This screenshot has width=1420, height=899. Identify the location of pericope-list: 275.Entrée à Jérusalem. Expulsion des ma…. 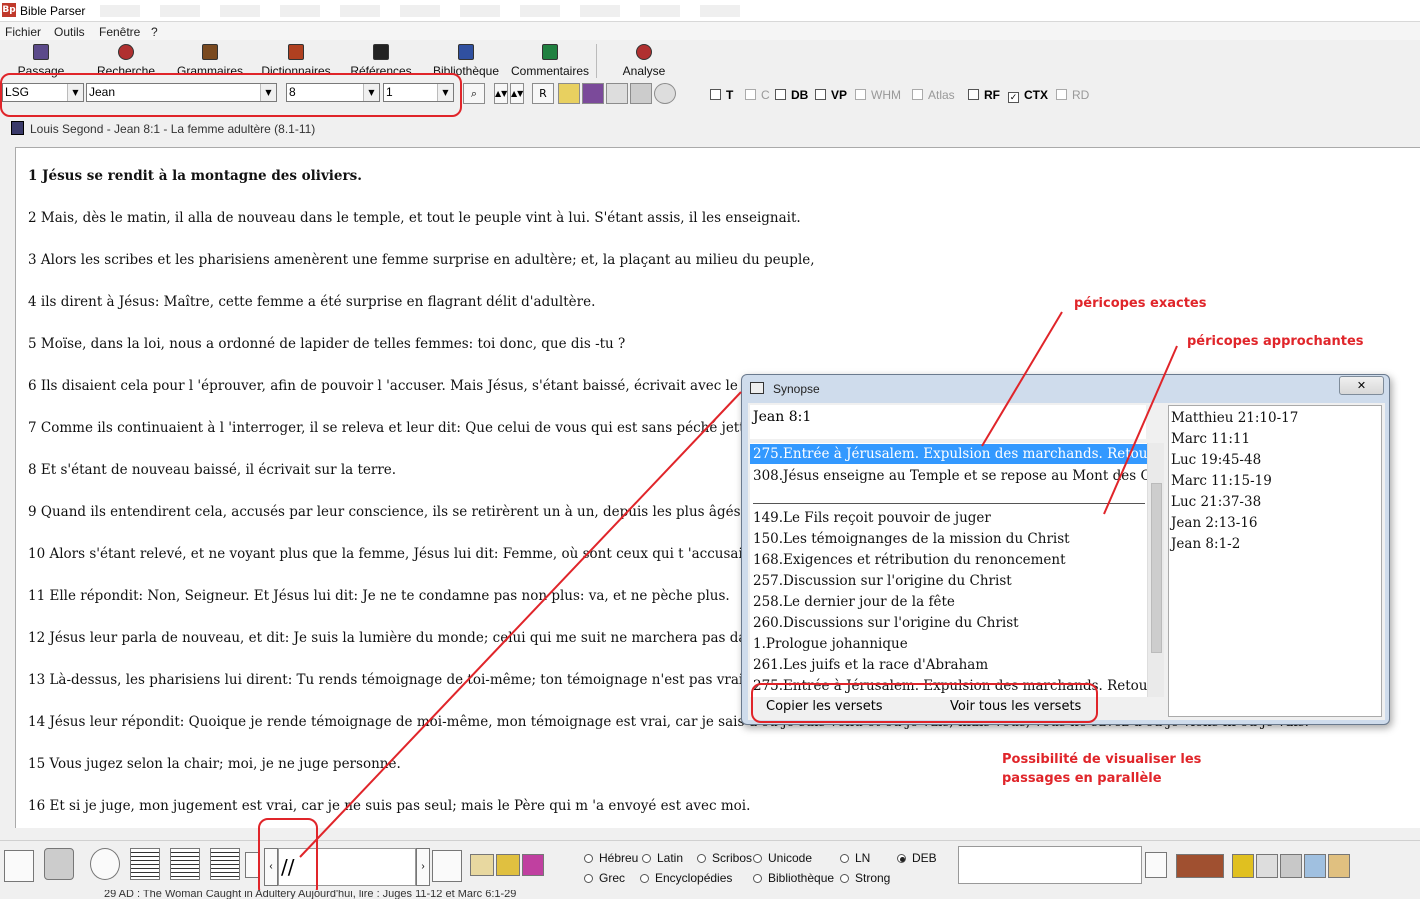
(948, 570).